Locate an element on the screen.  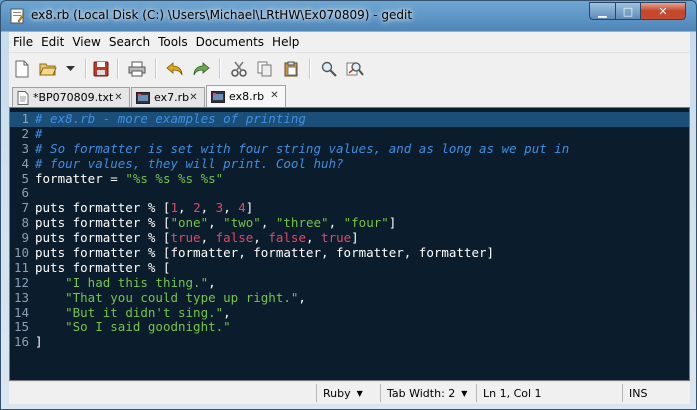
line-number: 9 is located at coordinates (25, 238).